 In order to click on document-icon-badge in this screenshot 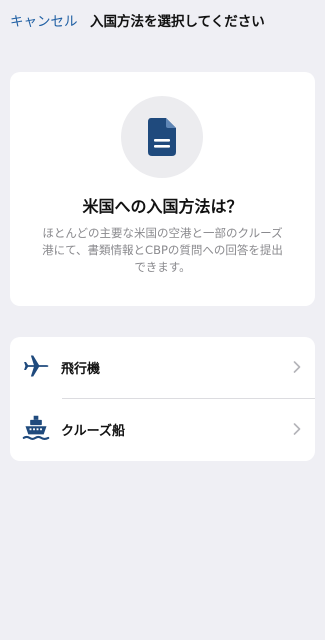, I will do `click(162, 137)`.